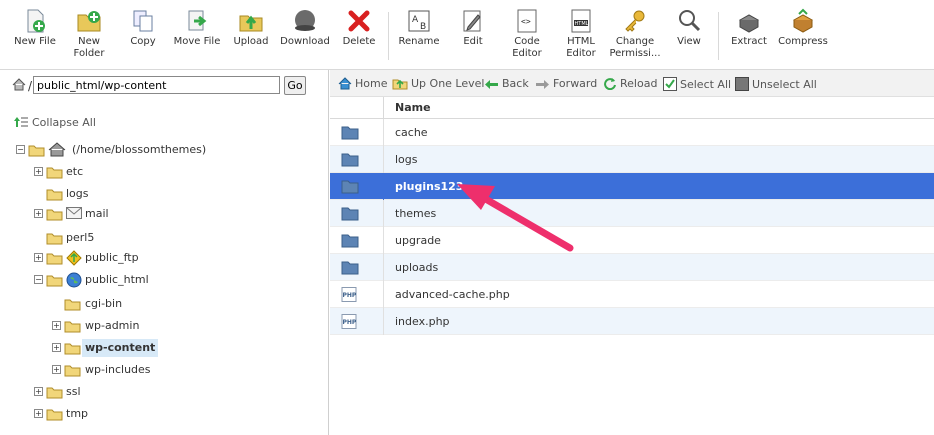 This screenshot has height=435, width=934. Describe the element at coordinates (582, 24) in the screenshot. I see `svg-text: HTML` at that location.